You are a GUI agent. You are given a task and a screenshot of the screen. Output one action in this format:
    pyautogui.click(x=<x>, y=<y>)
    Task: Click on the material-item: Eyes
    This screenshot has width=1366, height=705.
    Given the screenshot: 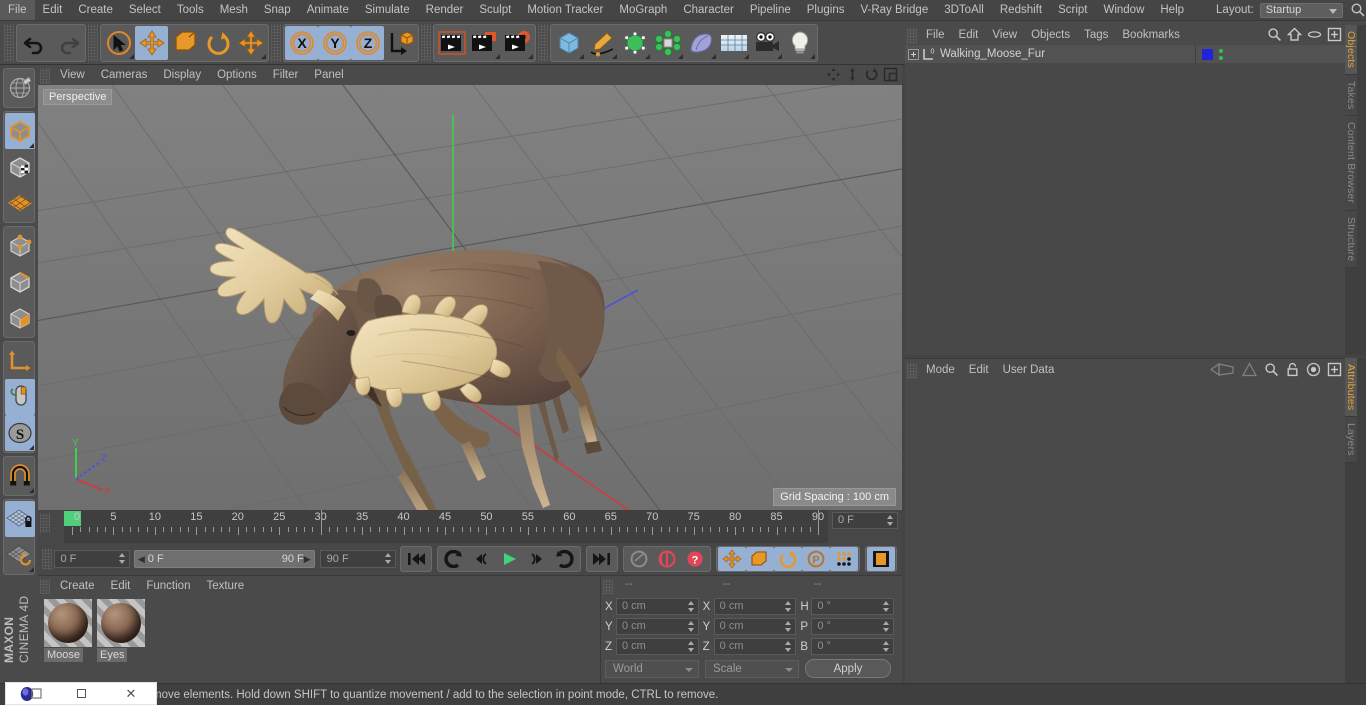 What is the action you would take?
    pyautogui.click(x=121, y=632)
    